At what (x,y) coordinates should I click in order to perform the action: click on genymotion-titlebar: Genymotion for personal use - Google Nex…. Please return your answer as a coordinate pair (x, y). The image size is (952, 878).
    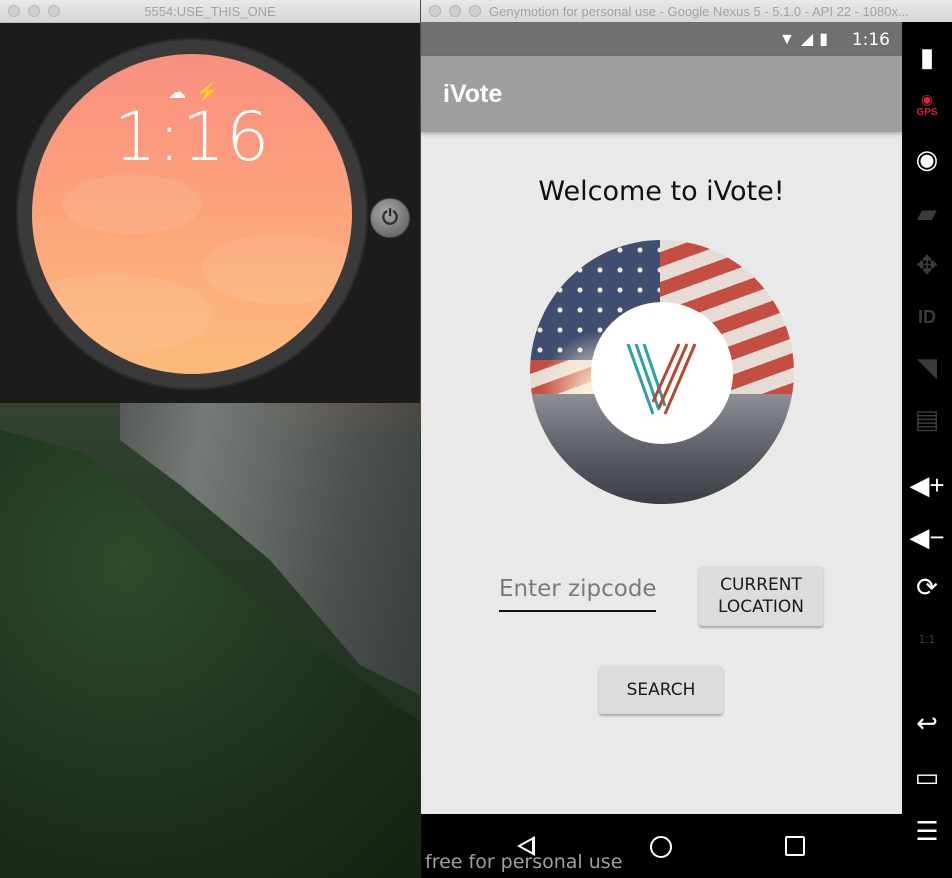
    Looking at the image, I should click on (686, 11).